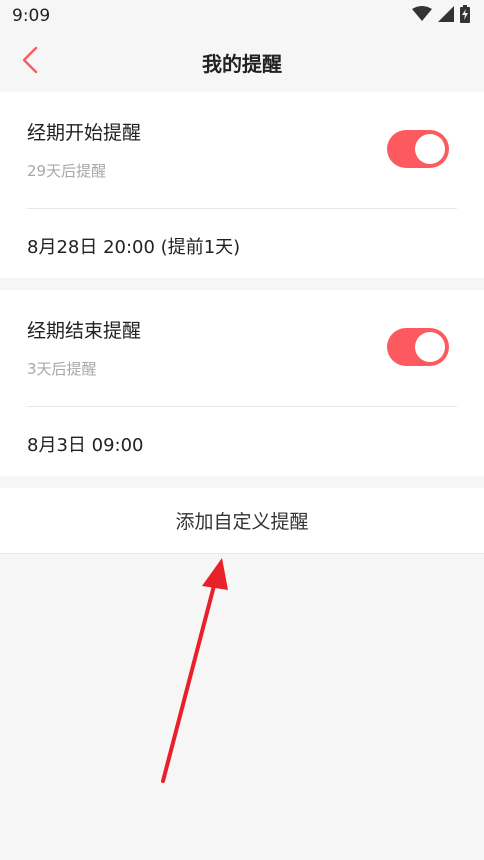 This screenshot has height=860, width=484. Describe the element at coordinates (84, 133) in the screenshot. I see `reminder-title: 经期开始提醒` at that location.